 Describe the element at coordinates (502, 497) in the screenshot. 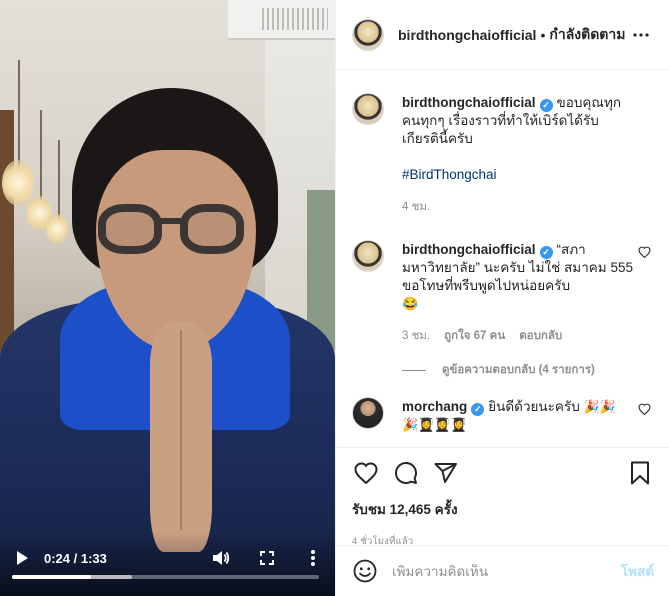

I see `post-actions: รับชม 12,465 ครั้ง 4 ชั่วโมงที่แล้ว` at that location.